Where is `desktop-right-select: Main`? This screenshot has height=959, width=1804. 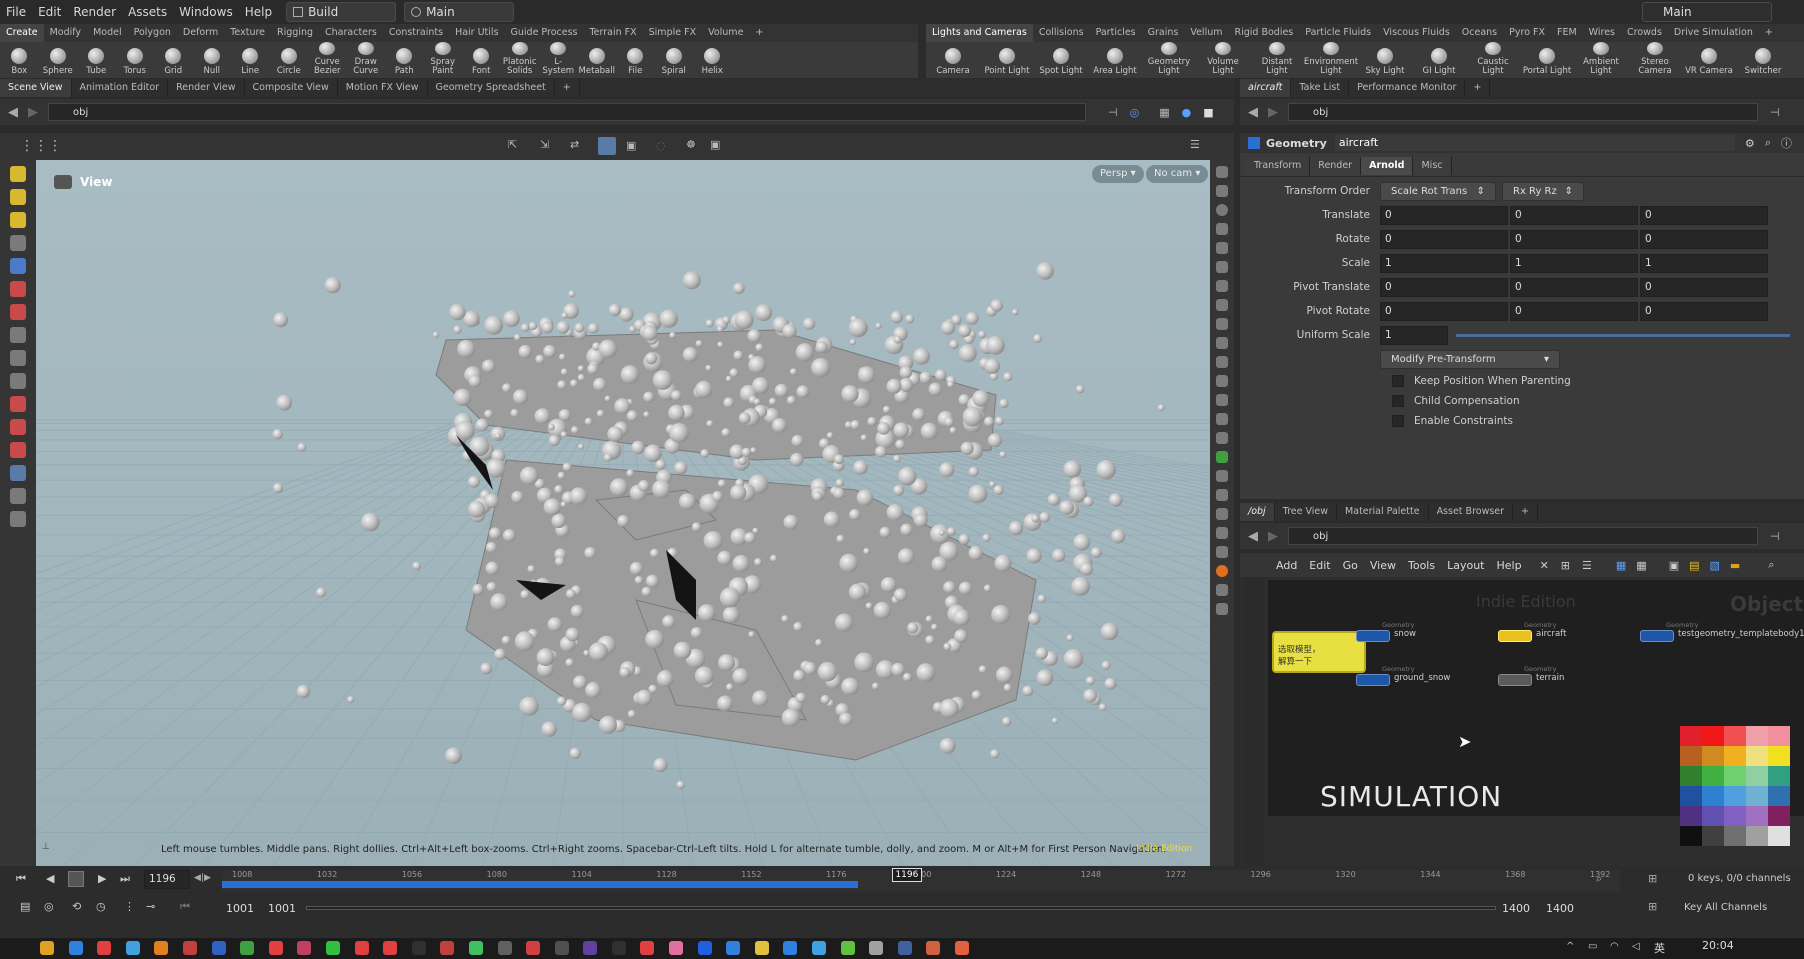
desktop-right-select: Main is located at coordinates (1707, 12).